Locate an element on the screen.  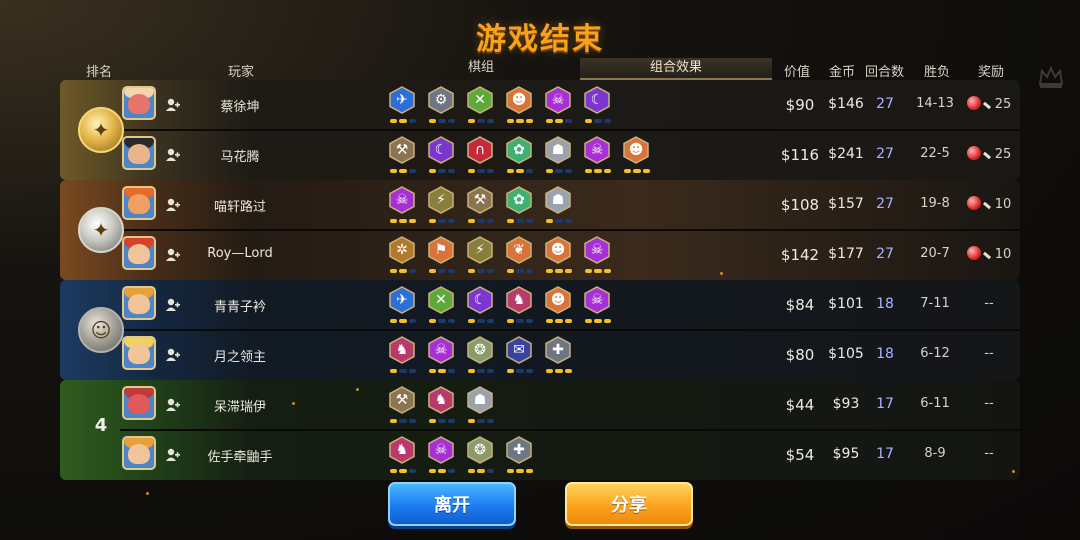
player-gold: $95 is located at coordinates (846, 454).